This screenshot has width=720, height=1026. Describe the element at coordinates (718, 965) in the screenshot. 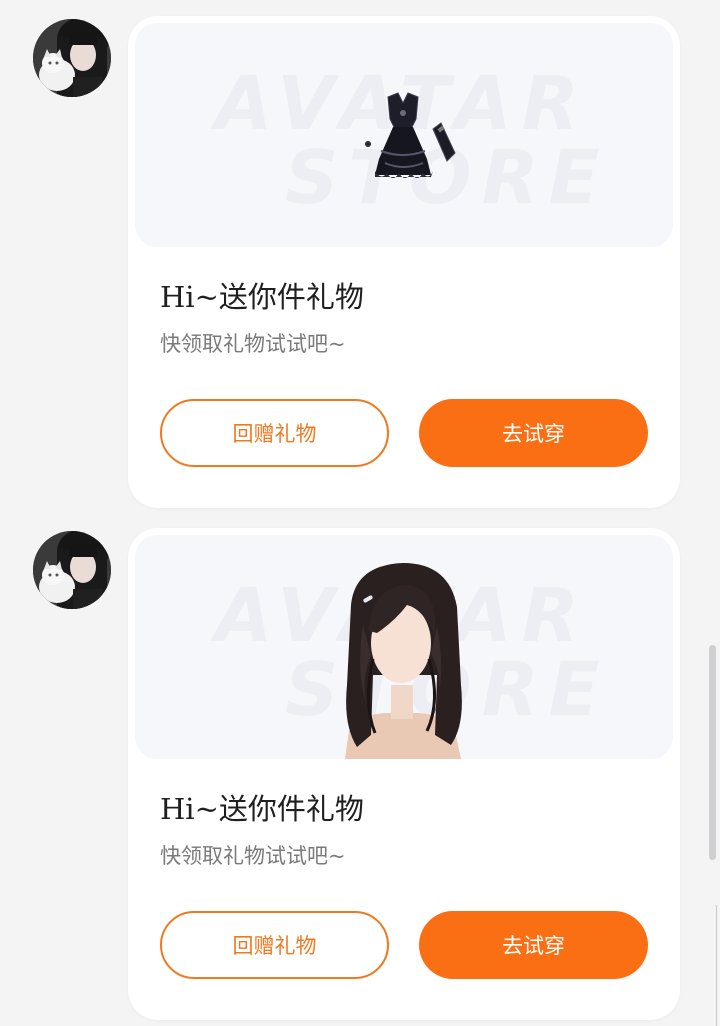

I see `edge-divider` at that location.